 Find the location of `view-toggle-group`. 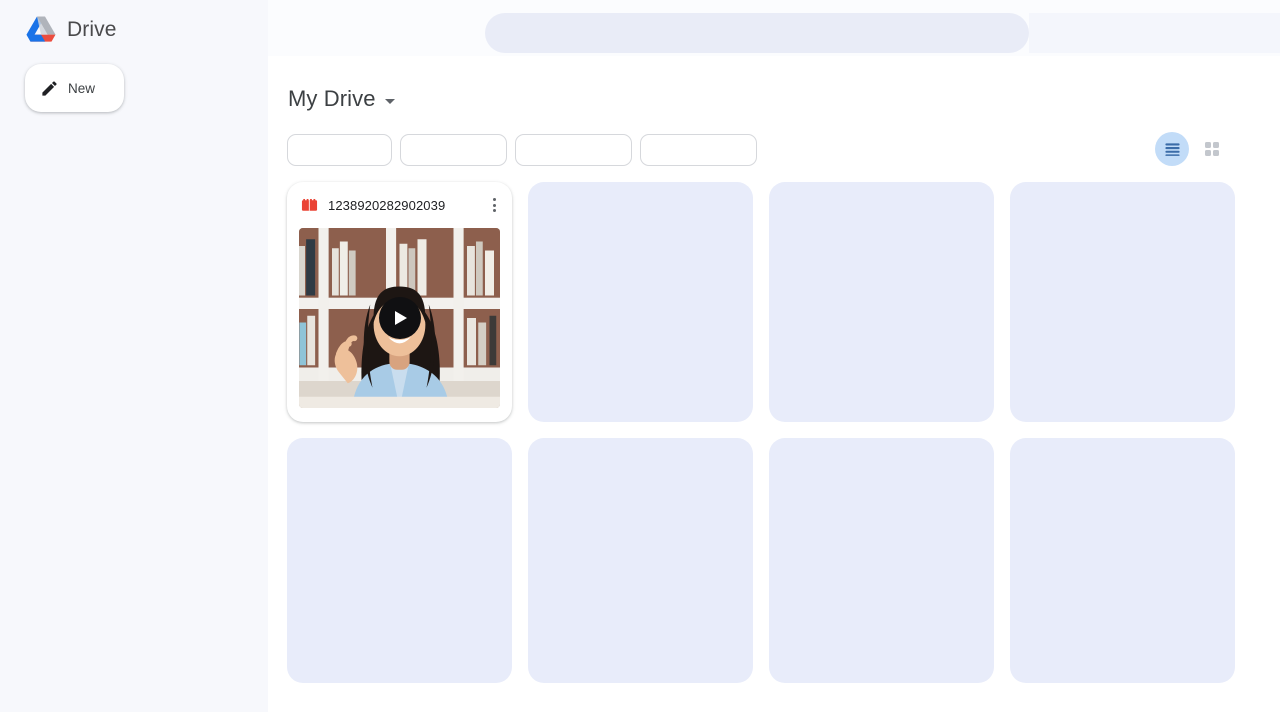

view-toggle-group is located at coordinates (1192, 149).